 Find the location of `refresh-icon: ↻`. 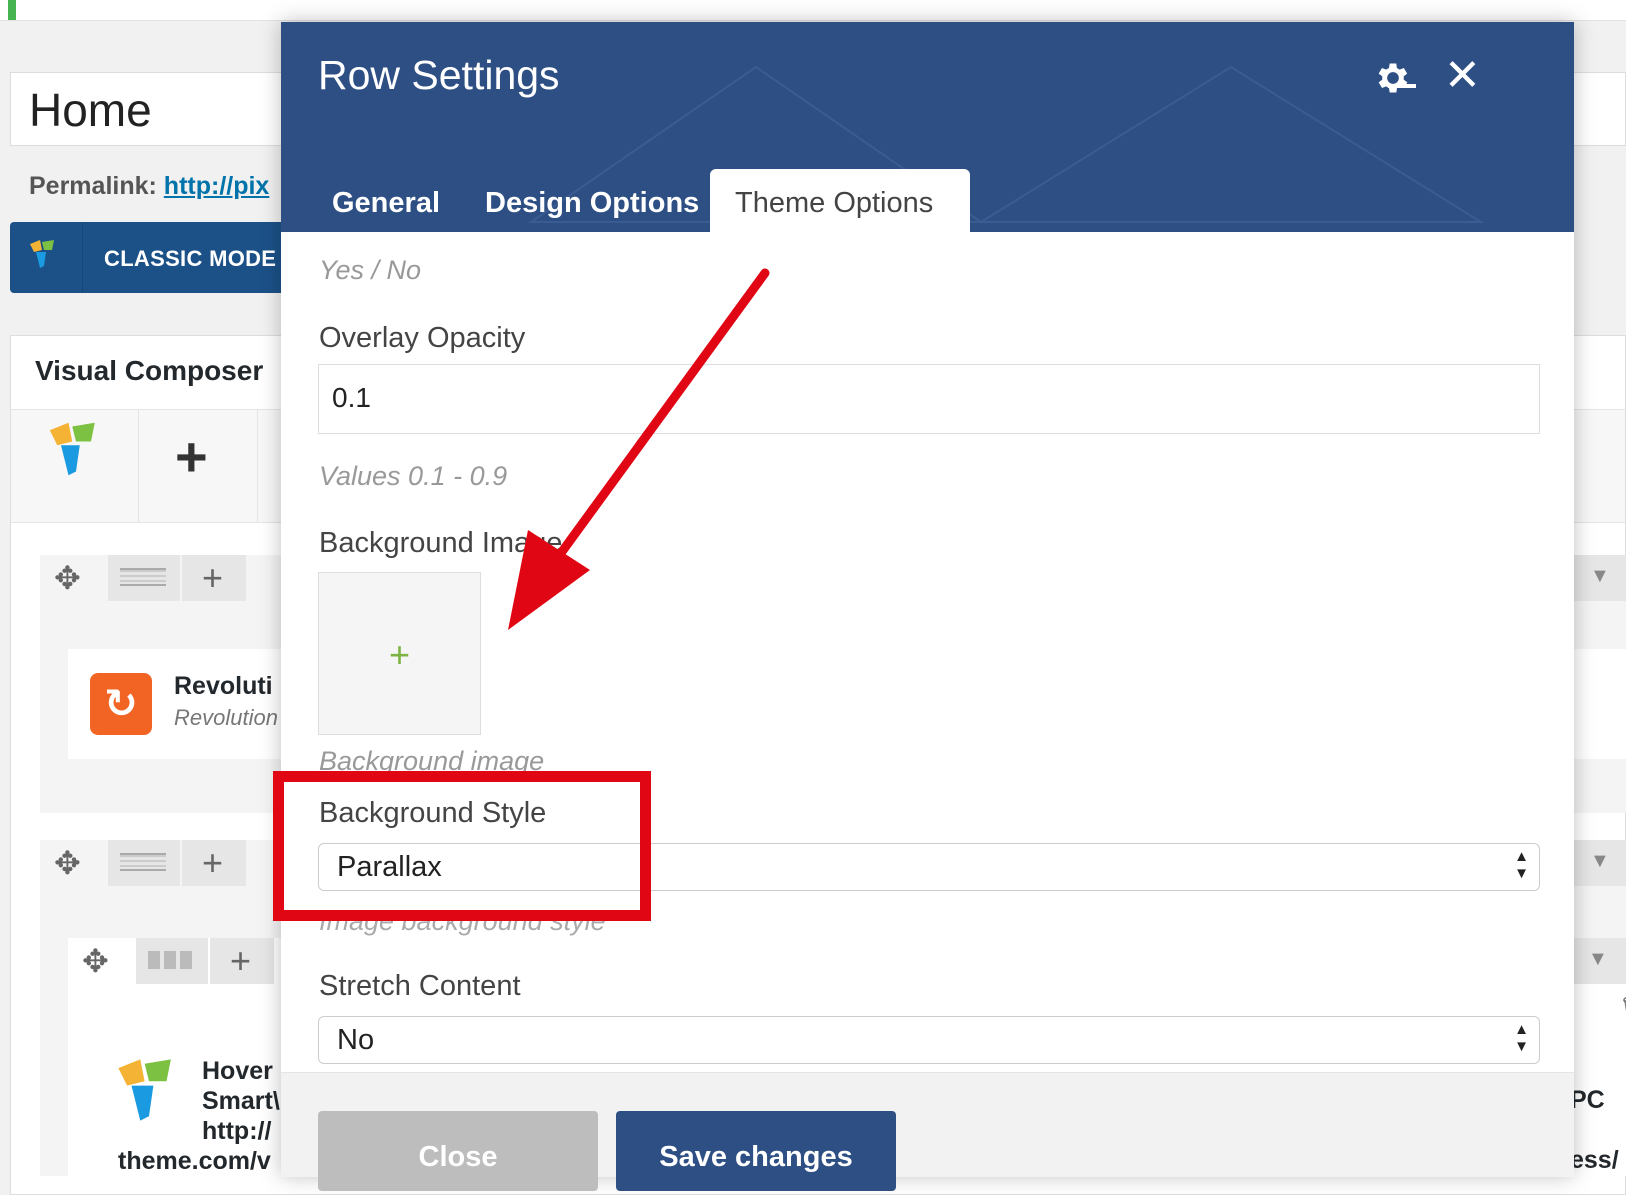

refresh-icon: ↻ is located at coordinates (121, 704).